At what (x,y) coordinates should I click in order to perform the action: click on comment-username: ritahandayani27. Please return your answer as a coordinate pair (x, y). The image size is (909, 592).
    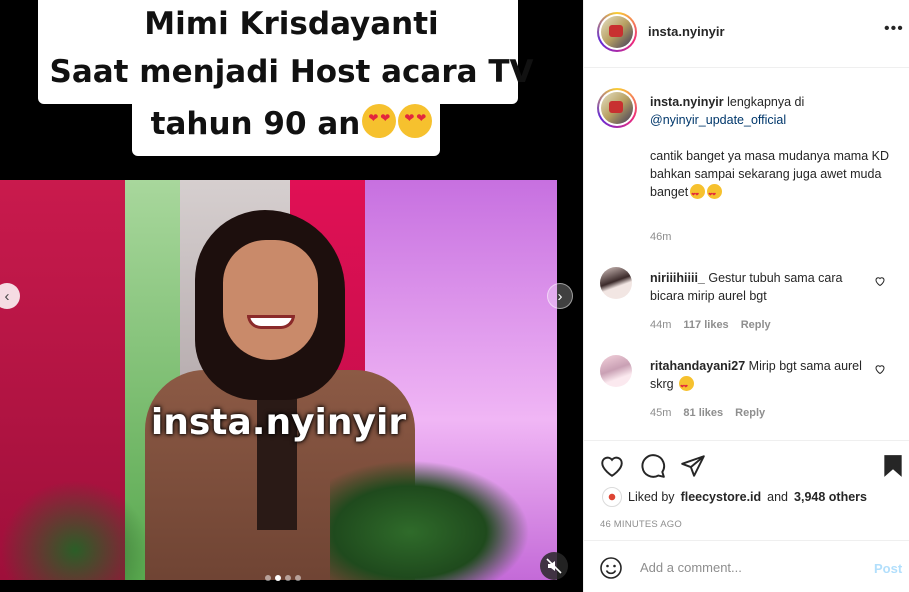
    Looking at the image, I should click on (697, 366).